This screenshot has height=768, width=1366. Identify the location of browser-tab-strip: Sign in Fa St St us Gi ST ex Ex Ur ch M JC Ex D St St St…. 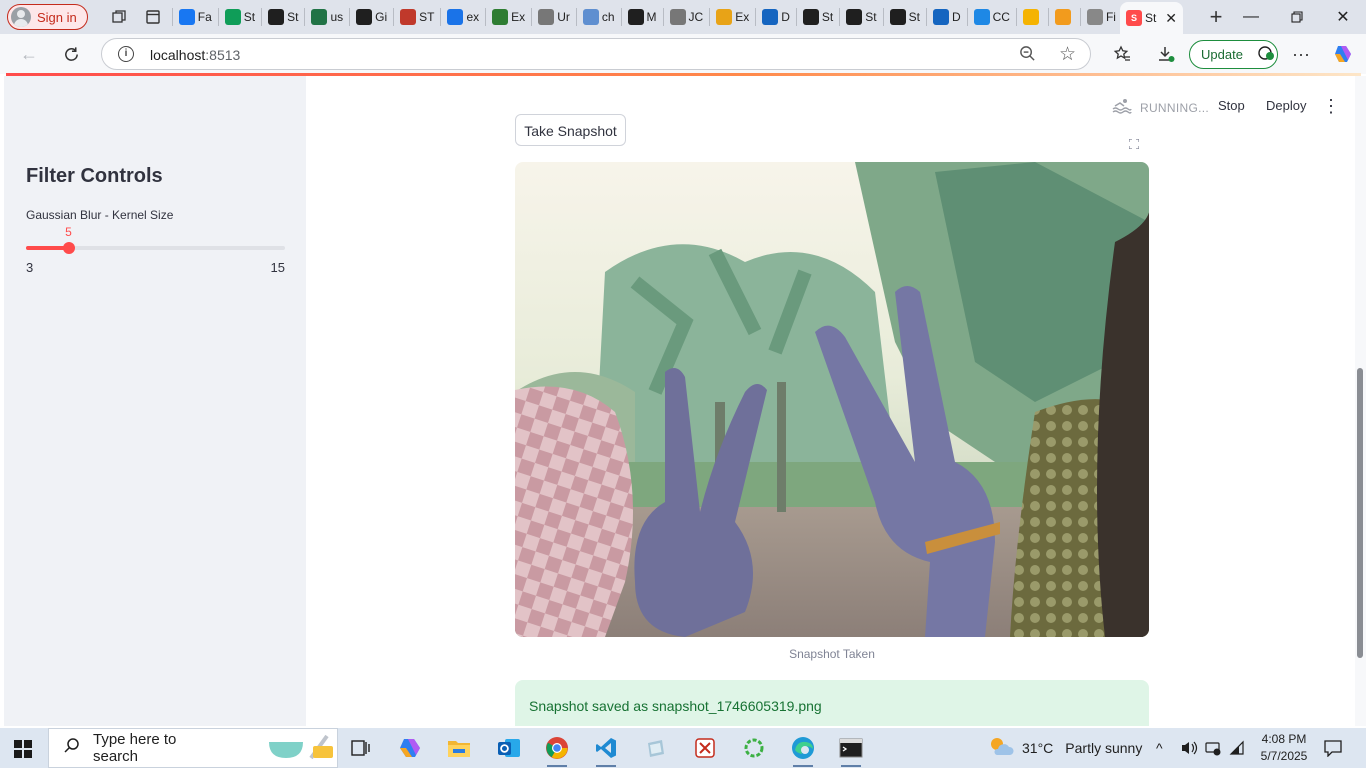
(683, 17).